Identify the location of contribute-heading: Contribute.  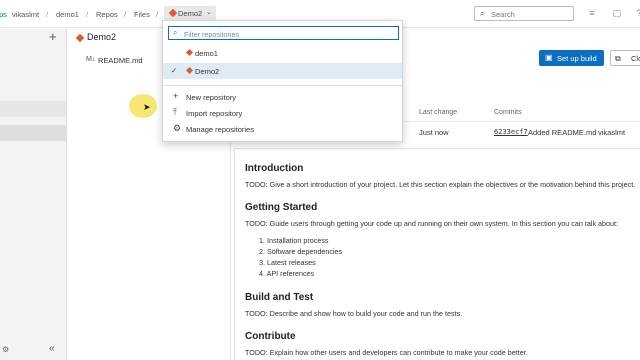
(270, 336).